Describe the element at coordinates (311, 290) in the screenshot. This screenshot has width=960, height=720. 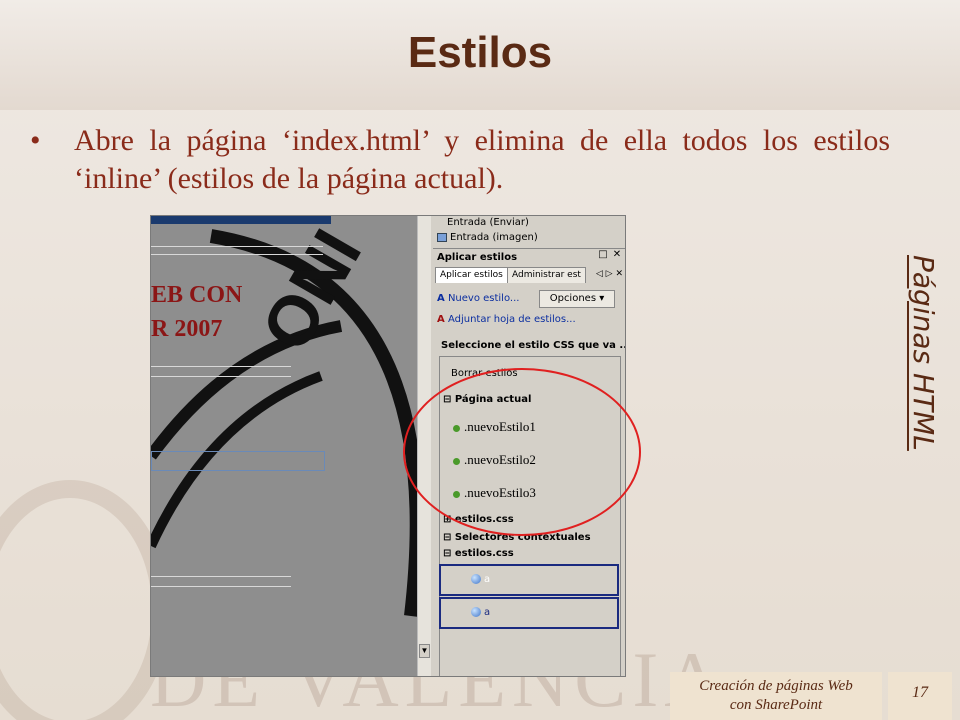
I see `svg-text: ONI` at that location.